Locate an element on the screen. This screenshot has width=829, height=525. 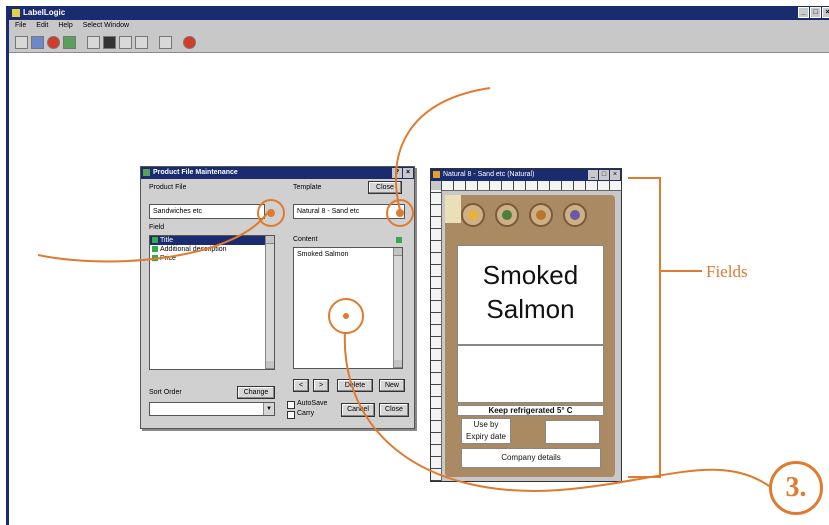
content-scrollbar is located at coordinates (397, 308).